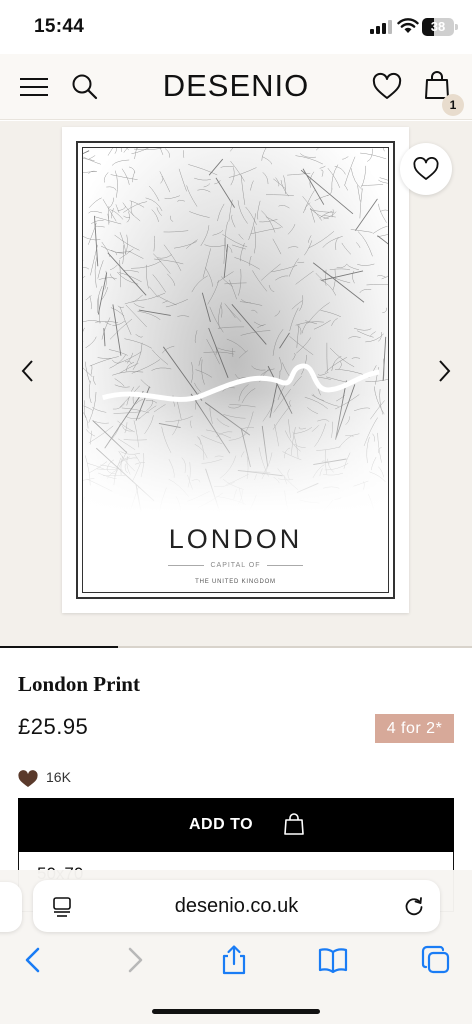 This screenshot has width=472, height=1024. What do you see at coordinates (53, 726) in the screenshot?
I see `product-price: £25.95` at bounding box center [53, 726].